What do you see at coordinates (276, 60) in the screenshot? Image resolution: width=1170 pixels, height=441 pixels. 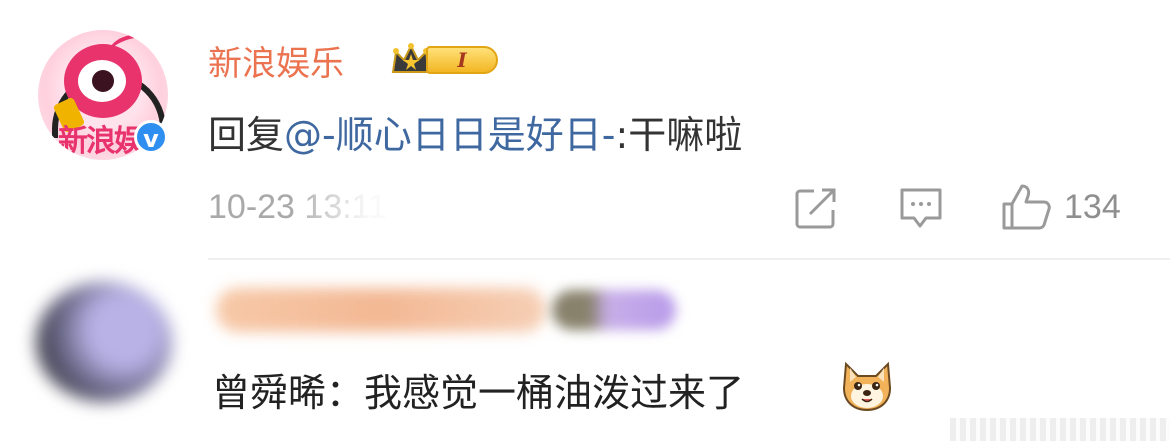 I see `username: 新浪娱乐` at bounding box center [276, 60].